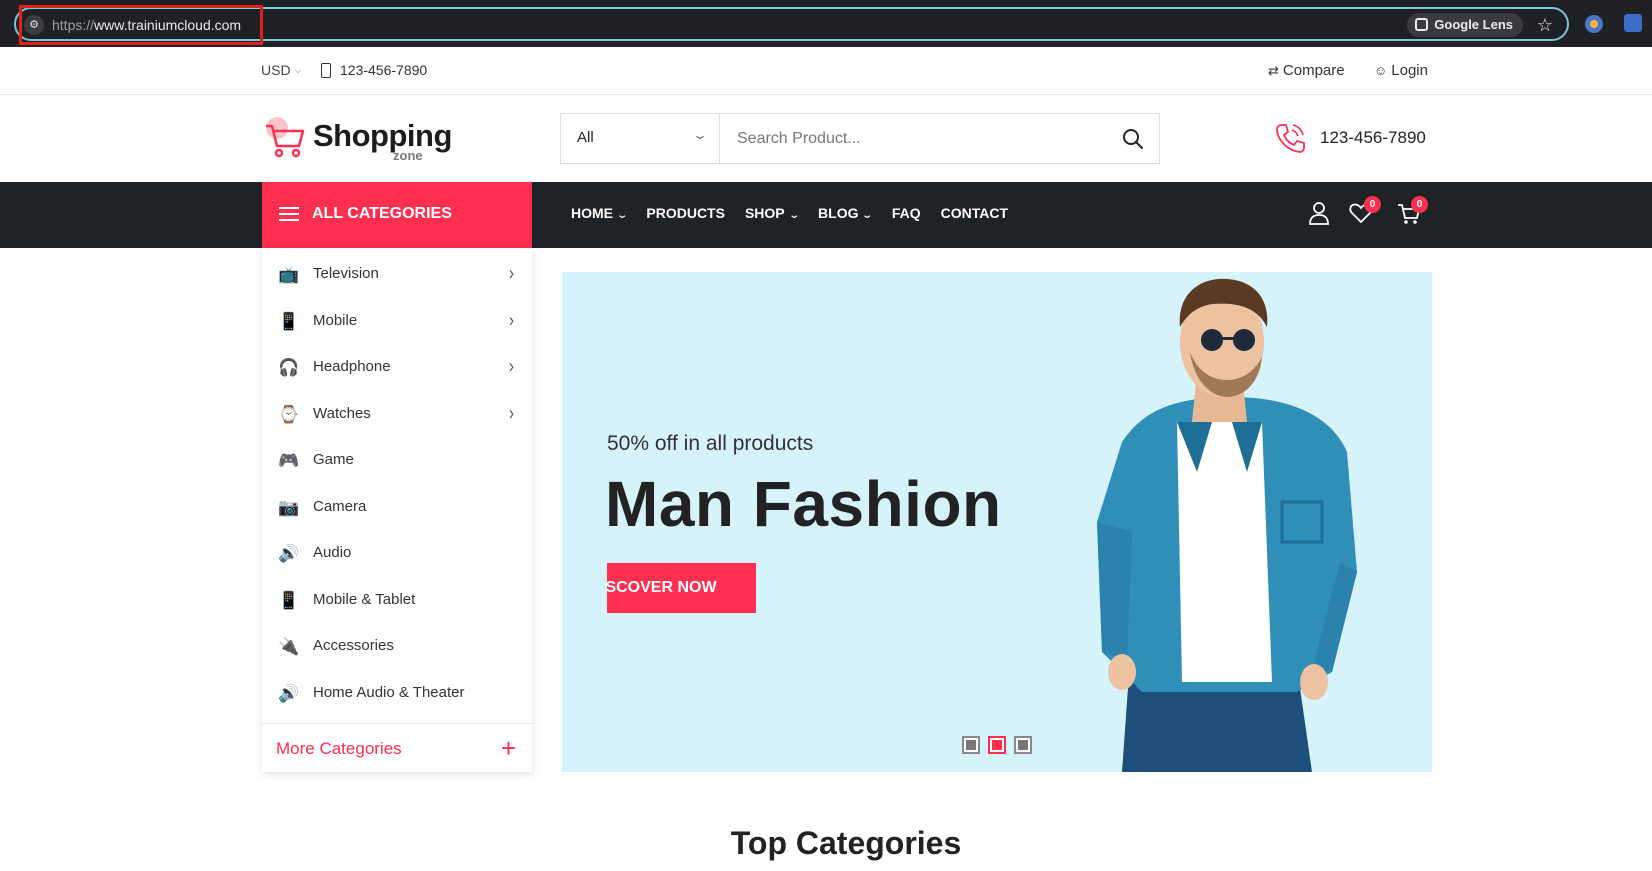 This screenshot has height=871, width=1652. Describe the element at coordinates (846, 843) in the screenshot. I see `top-categories-title: Top Categories` at that location.